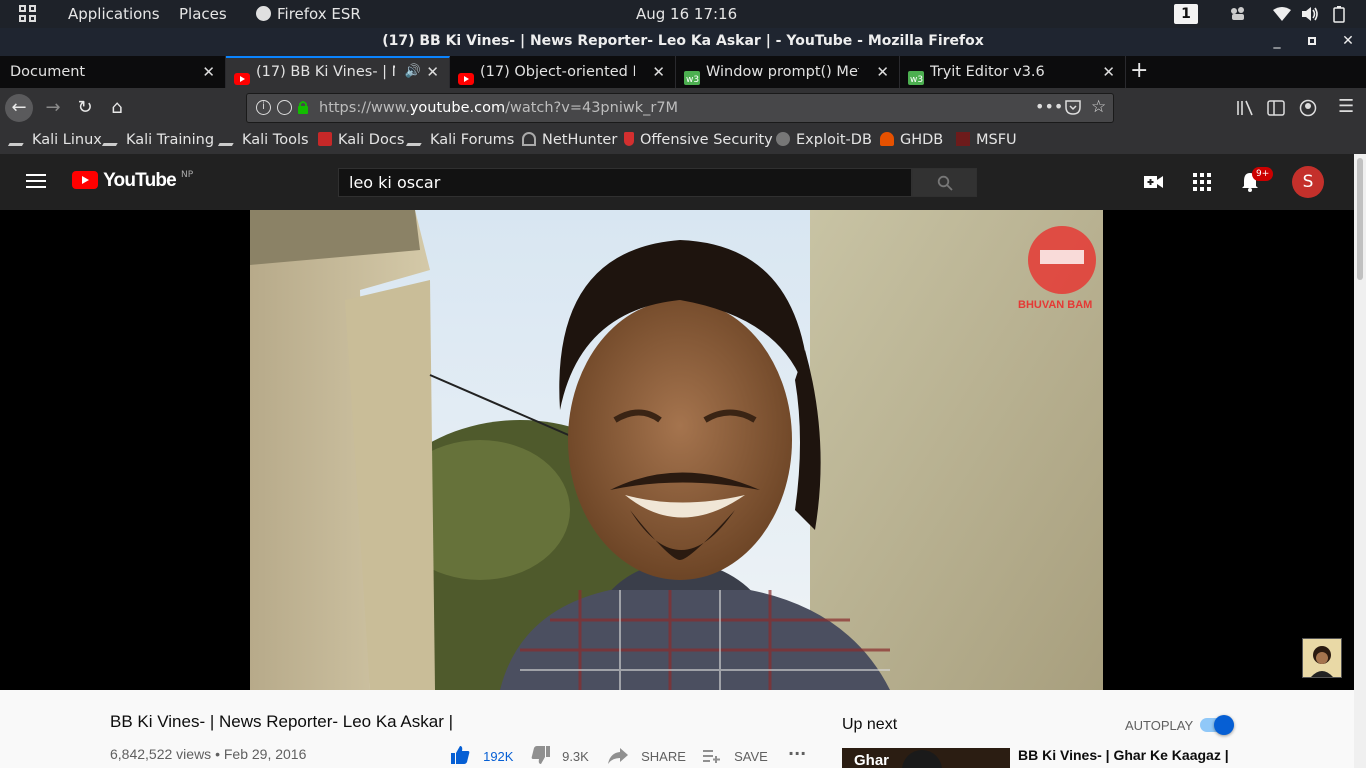 The image size is (1366, 768). What do you see at coordinates (117, 108) in the screenshot?
I see `home-icon: ⌂` at bounding box center [117, 108].